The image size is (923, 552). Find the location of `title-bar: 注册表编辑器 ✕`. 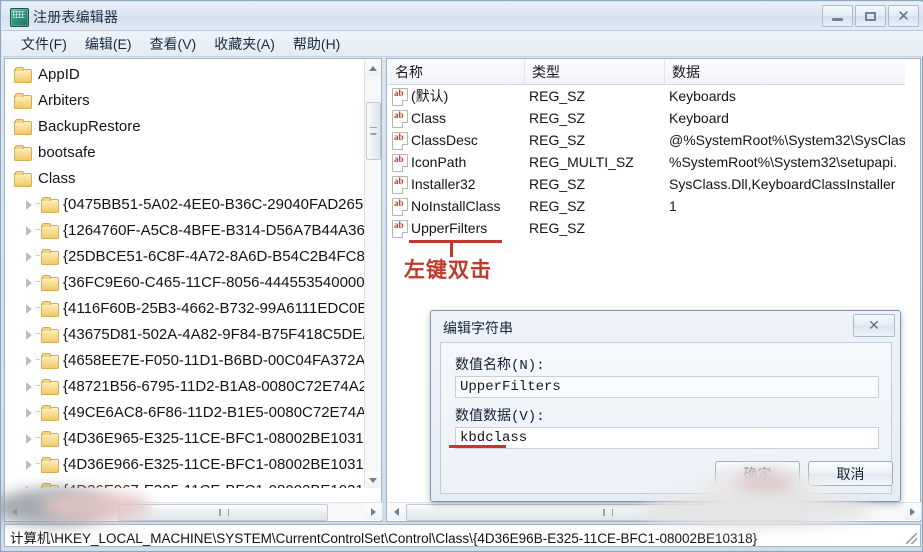

title-bar: 注册表编辑器 ✕ is located at coordinates (462, 16).